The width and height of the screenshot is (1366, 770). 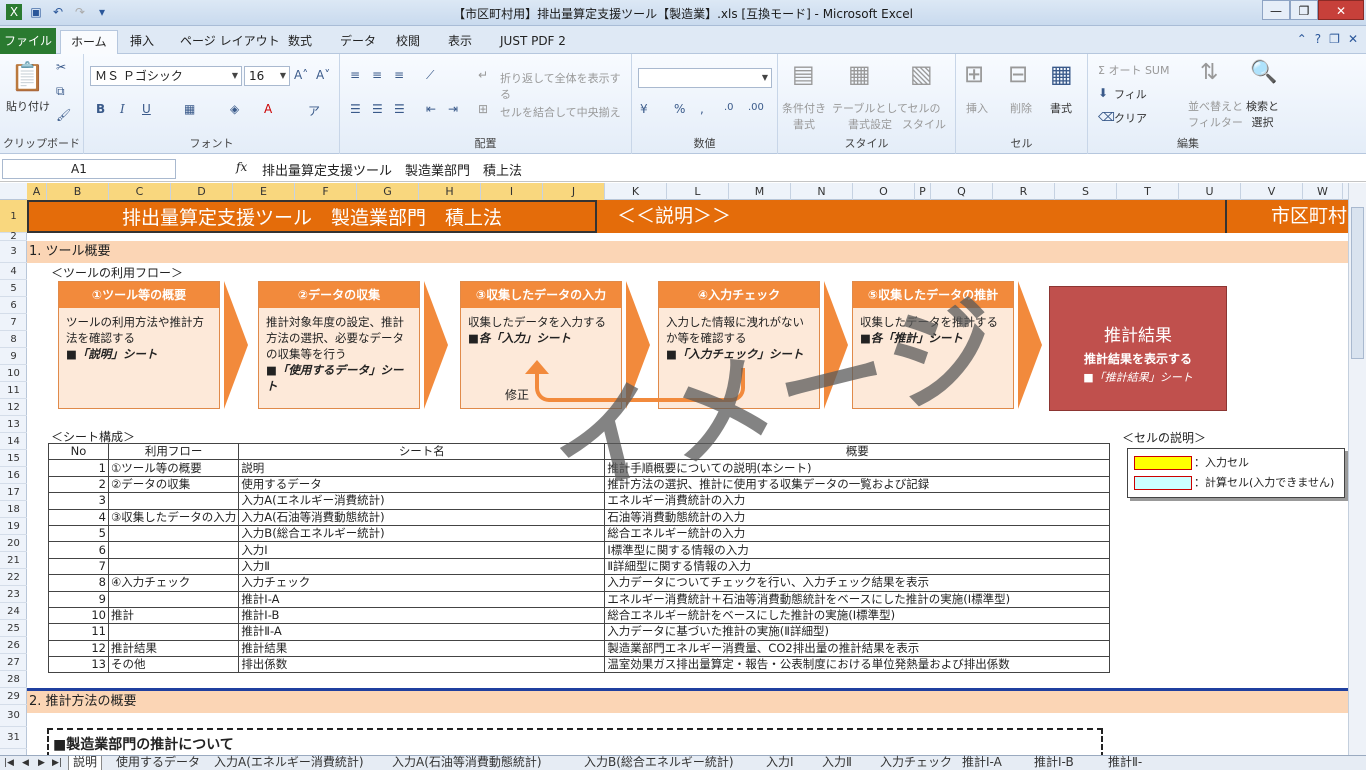 What do you see at coordinates (431, 109) in the screenshot?
I see `decrease-indent-icon: ⇤` at bounding box center [431, 109].